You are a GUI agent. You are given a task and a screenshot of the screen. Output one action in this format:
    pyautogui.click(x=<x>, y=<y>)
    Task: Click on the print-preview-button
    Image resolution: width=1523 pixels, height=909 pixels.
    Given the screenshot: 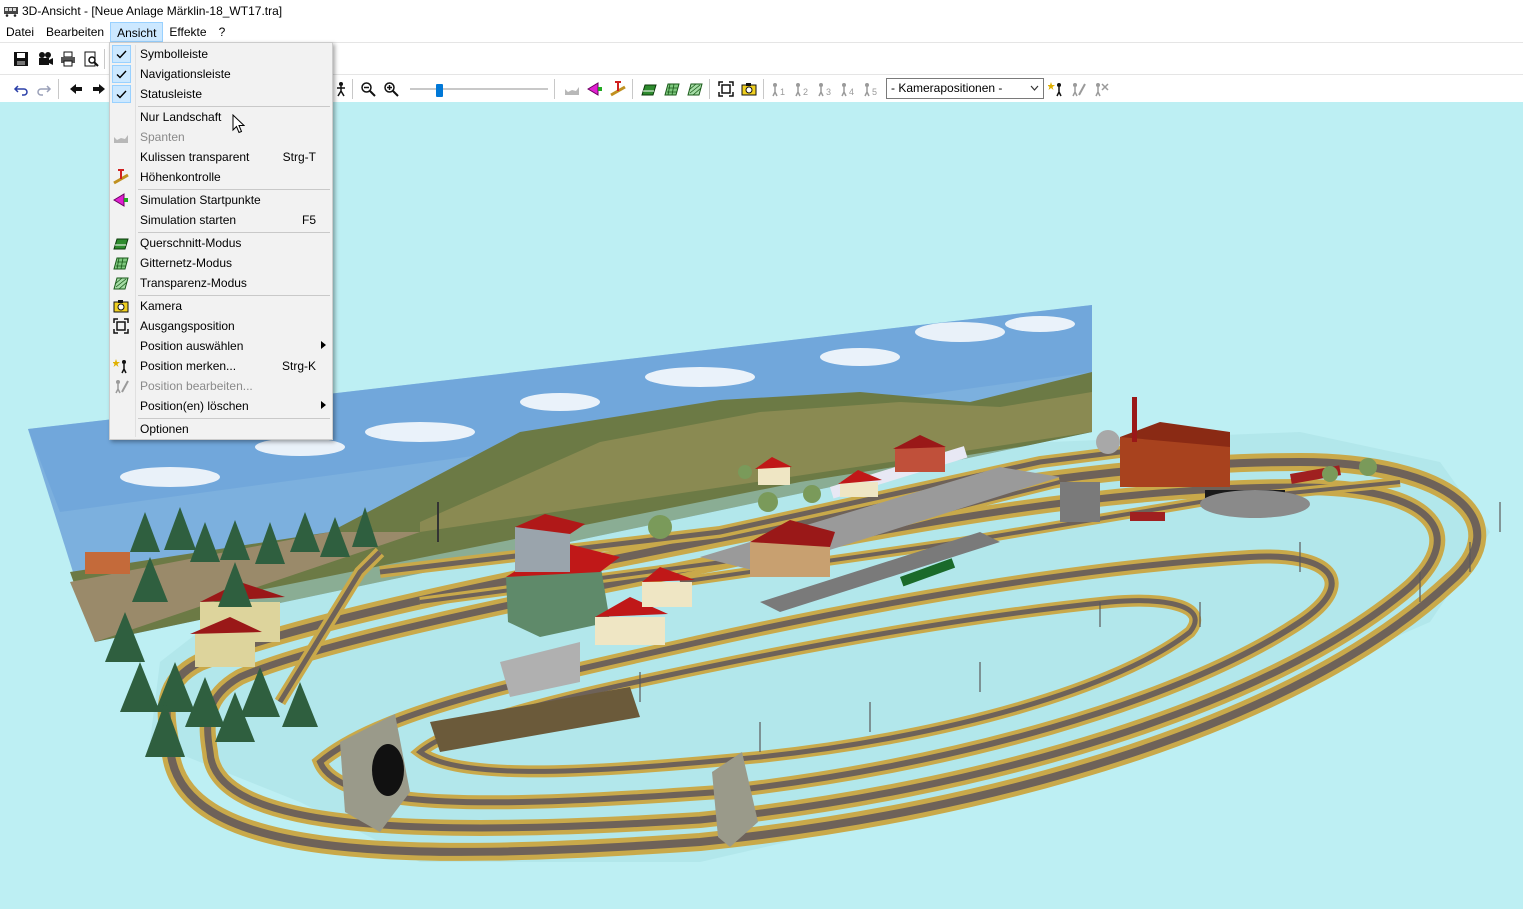 What is the action you would take?
    pyautogui.click(x=91, y=59)
    